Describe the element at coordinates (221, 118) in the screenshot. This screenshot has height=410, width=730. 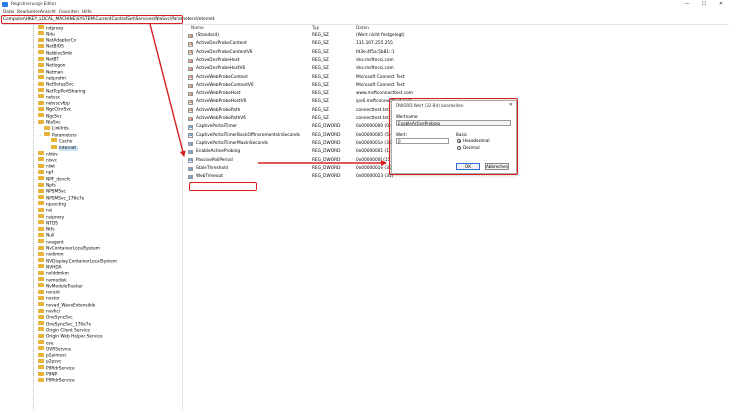
I see `value-name: ActiveWebProbePathV6` at that location.